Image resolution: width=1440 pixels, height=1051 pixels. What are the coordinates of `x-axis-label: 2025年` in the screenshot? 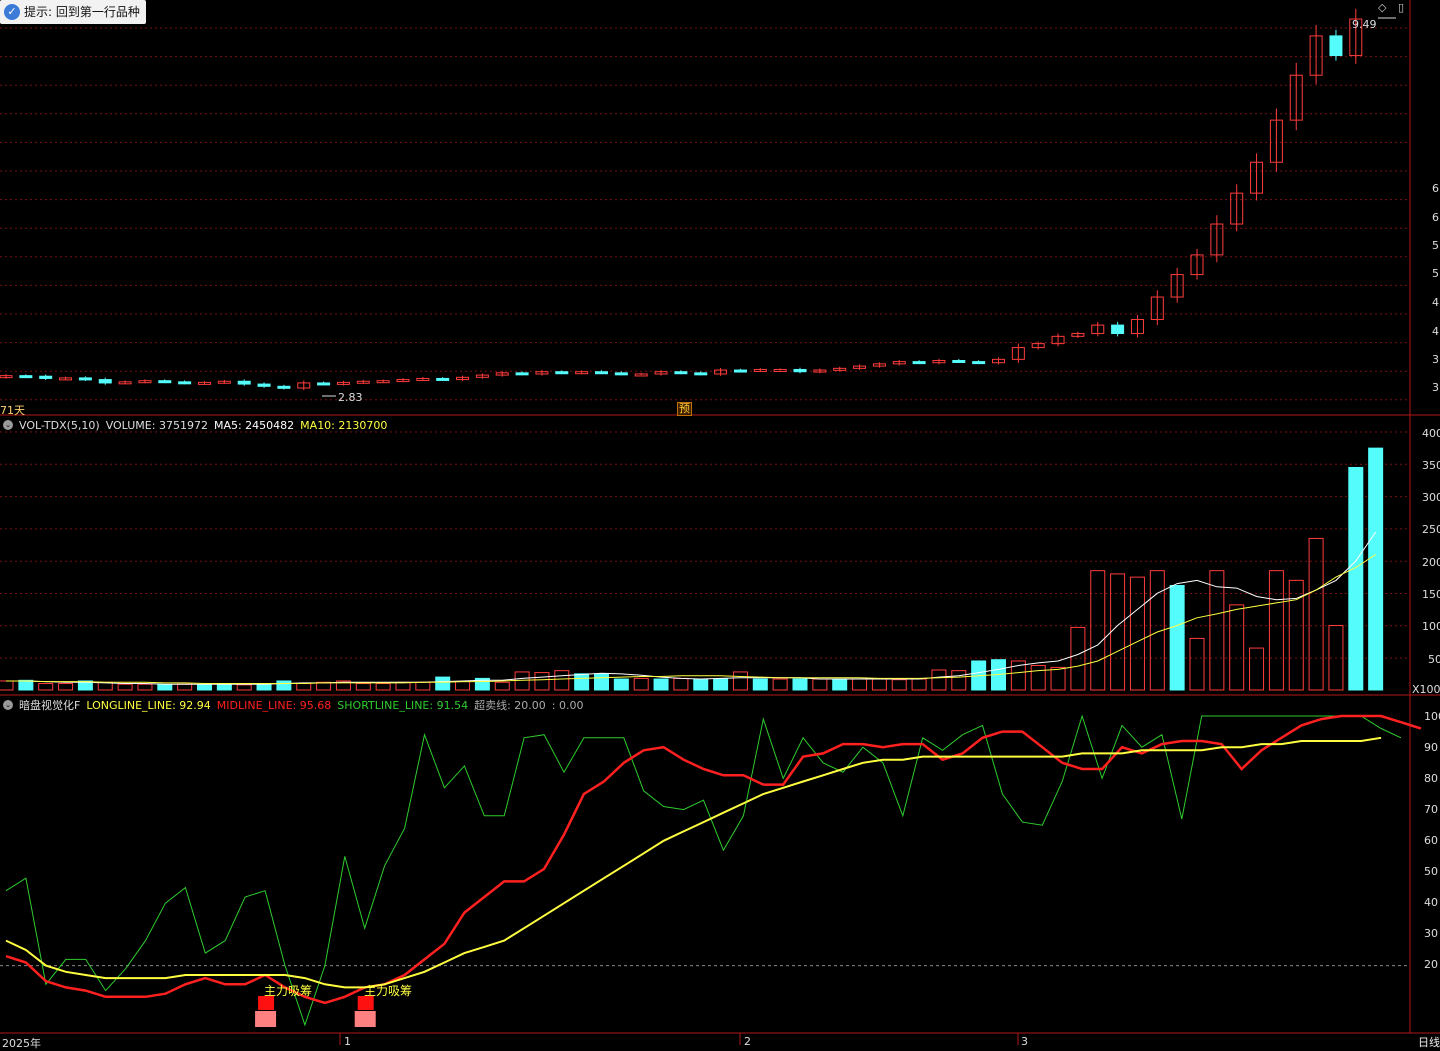 It's located at (21, 1043).